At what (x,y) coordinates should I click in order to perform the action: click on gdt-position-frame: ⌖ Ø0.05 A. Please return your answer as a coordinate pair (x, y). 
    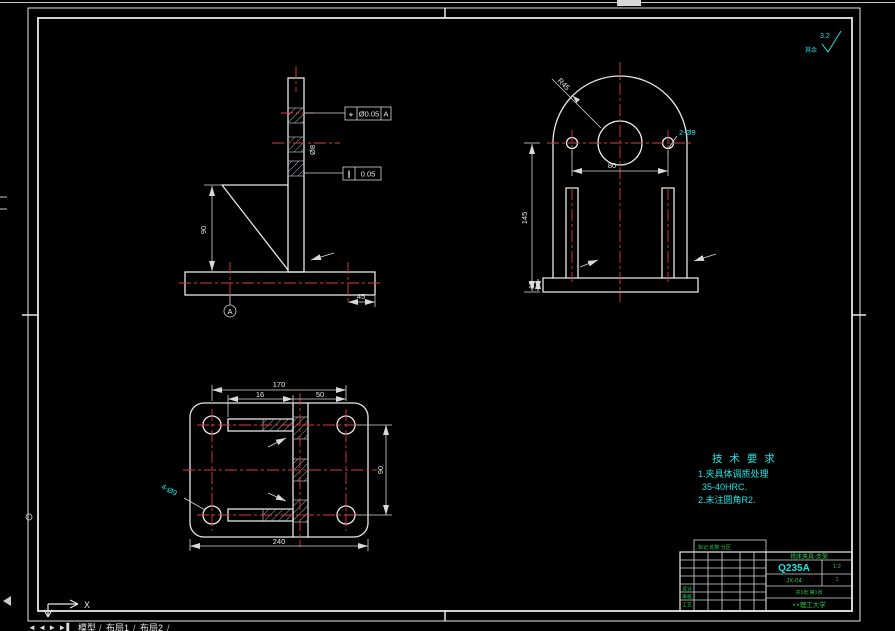
    Looking at the image, I should click on (348, 113).